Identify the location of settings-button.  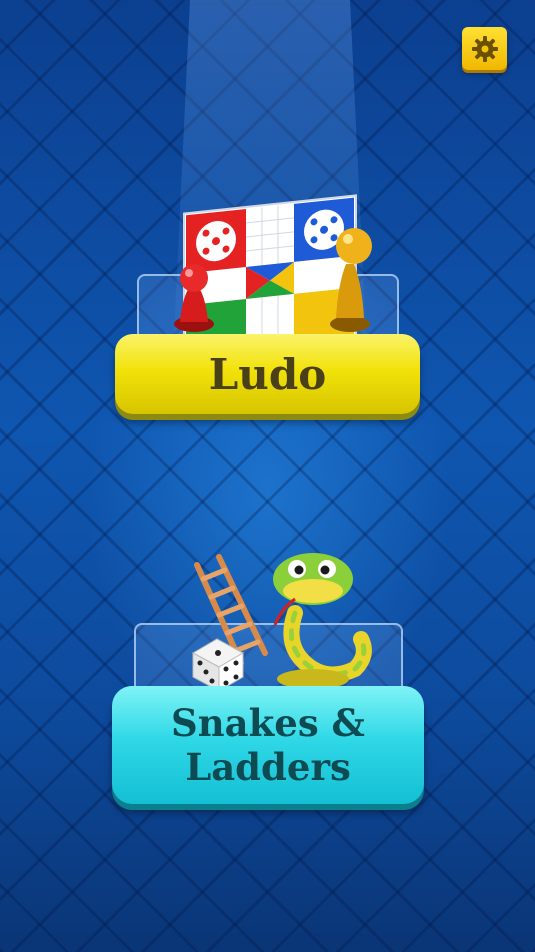
(484, 48).